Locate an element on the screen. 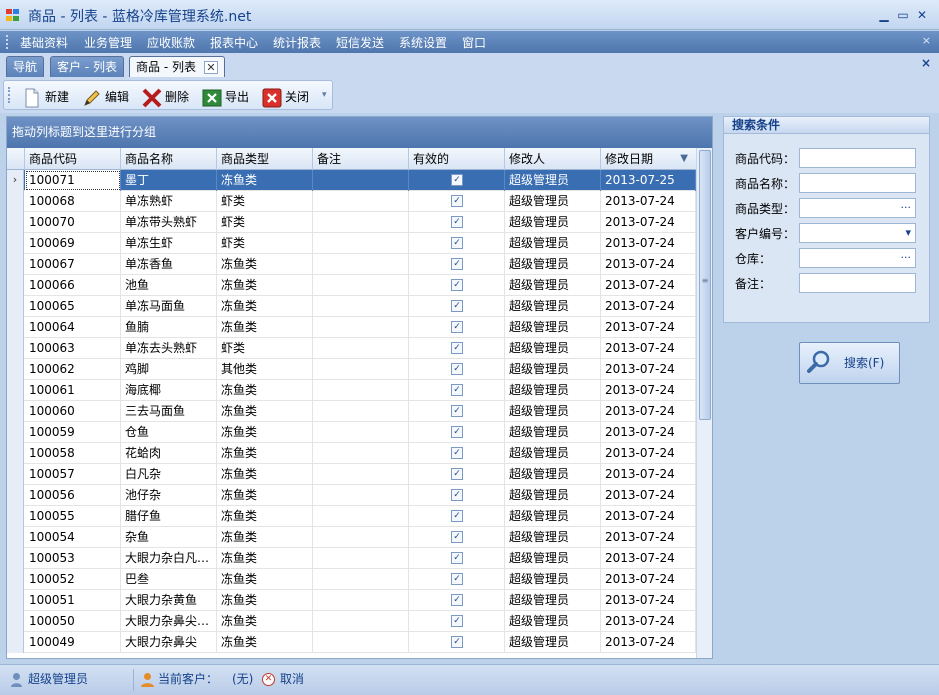 The width and height of the screenshot is (939, 695). cell-name: 池仔杂 is located at coordinates (169, 495).